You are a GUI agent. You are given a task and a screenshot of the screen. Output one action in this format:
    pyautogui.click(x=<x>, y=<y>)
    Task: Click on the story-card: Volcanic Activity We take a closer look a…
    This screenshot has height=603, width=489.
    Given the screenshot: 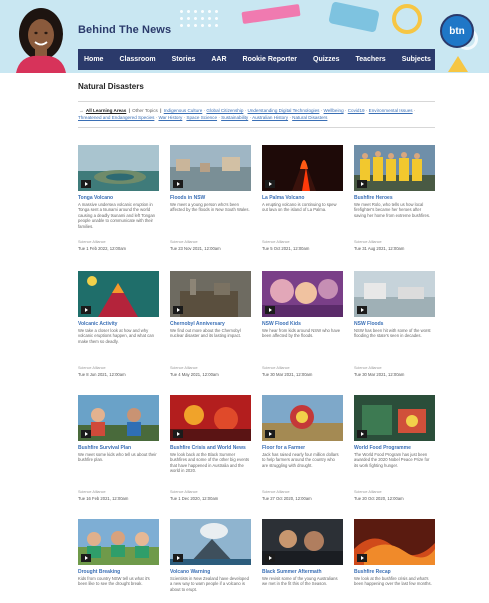 What is the action you would take?
    pyautogui.click(x=118, y=326)
    